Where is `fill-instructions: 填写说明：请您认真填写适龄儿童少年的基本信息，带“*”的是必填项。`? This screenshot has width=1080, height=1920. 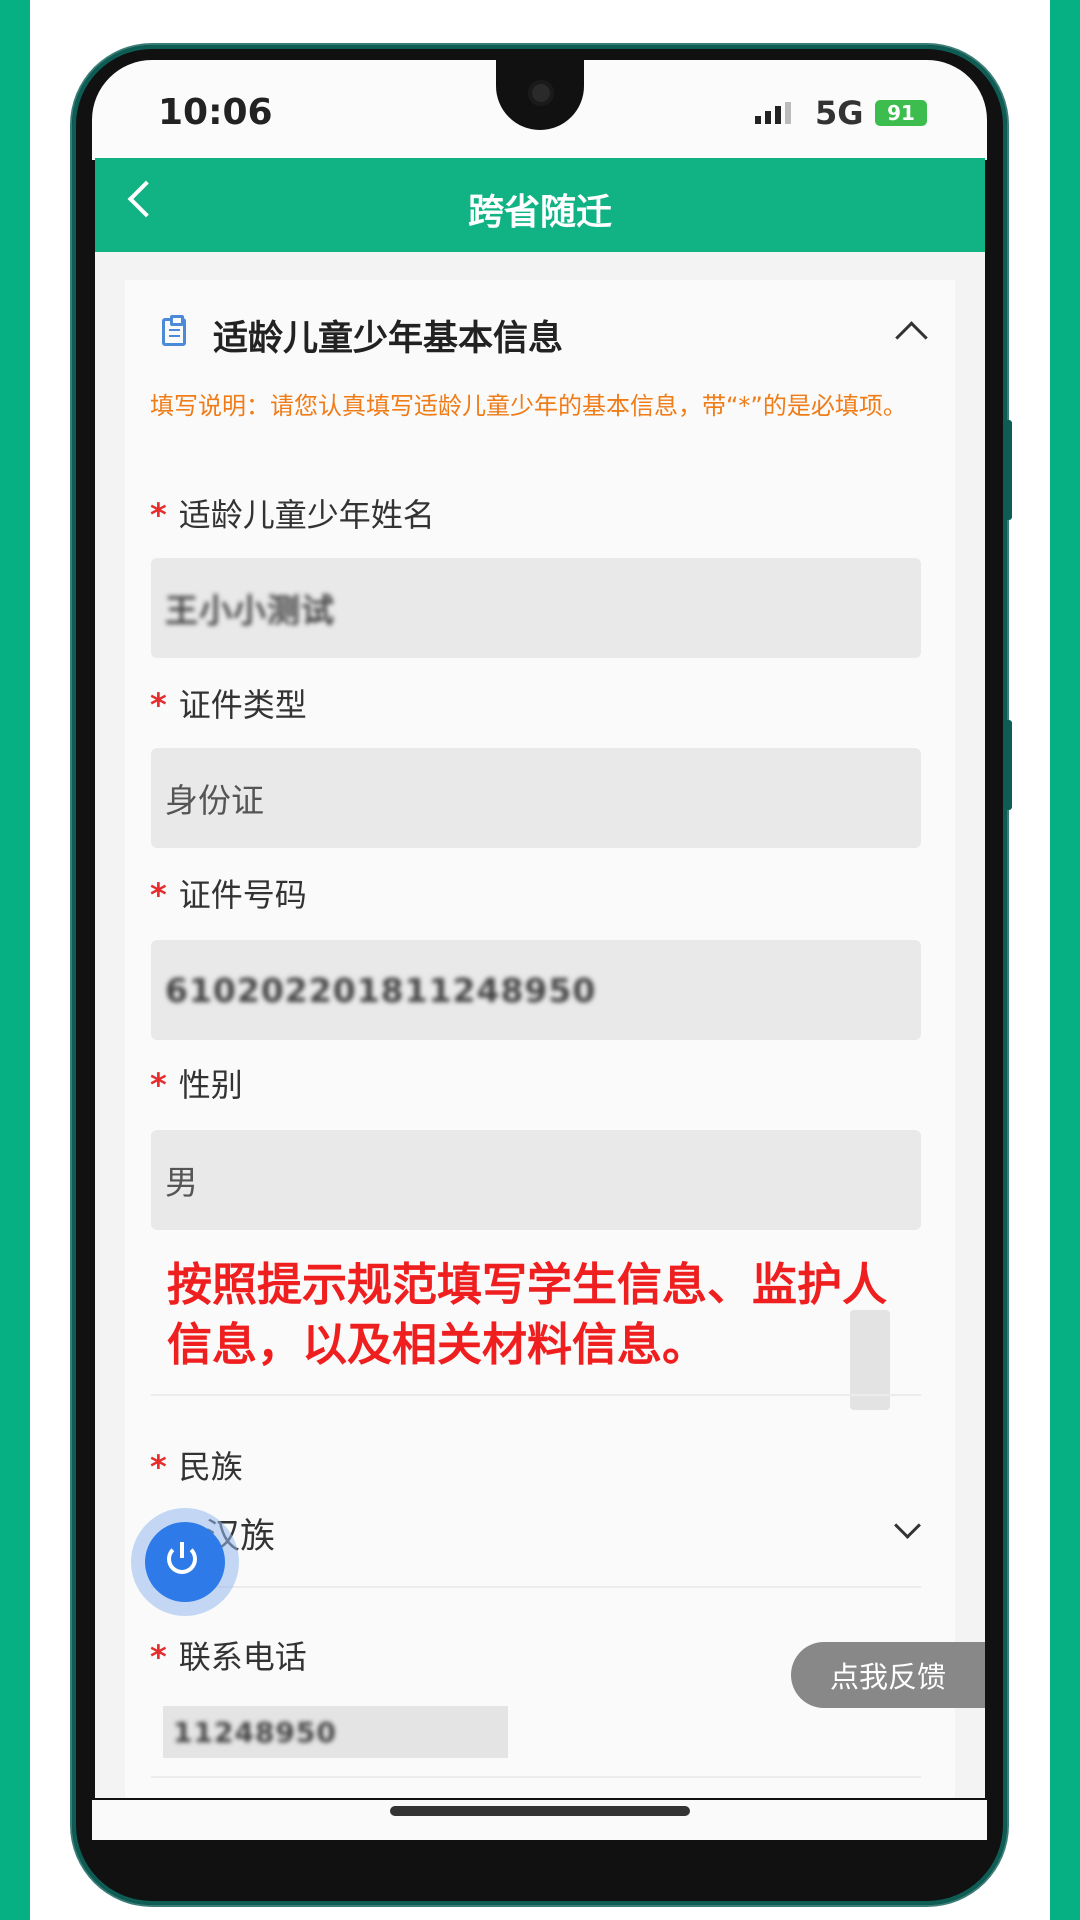
fill-instructions: 填写说明：请您认真填写适龄儿童少年的基本信息，带“*”的是必填项。 is located at coordinates (528, 406).